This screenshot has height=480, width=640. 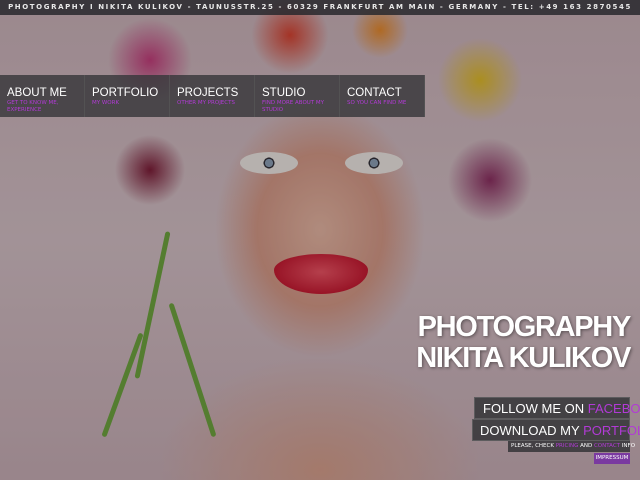 I want to click on nav-label: STUDIO, so click(x=284, y=93).